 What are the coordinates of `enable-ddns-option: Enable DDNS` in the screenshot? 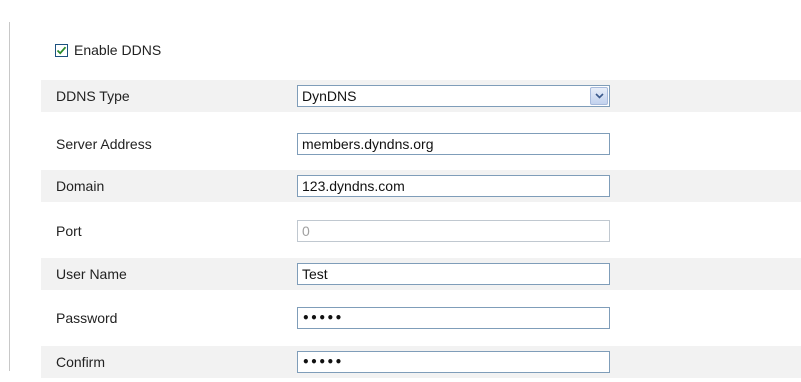 It's located at (108, 50).